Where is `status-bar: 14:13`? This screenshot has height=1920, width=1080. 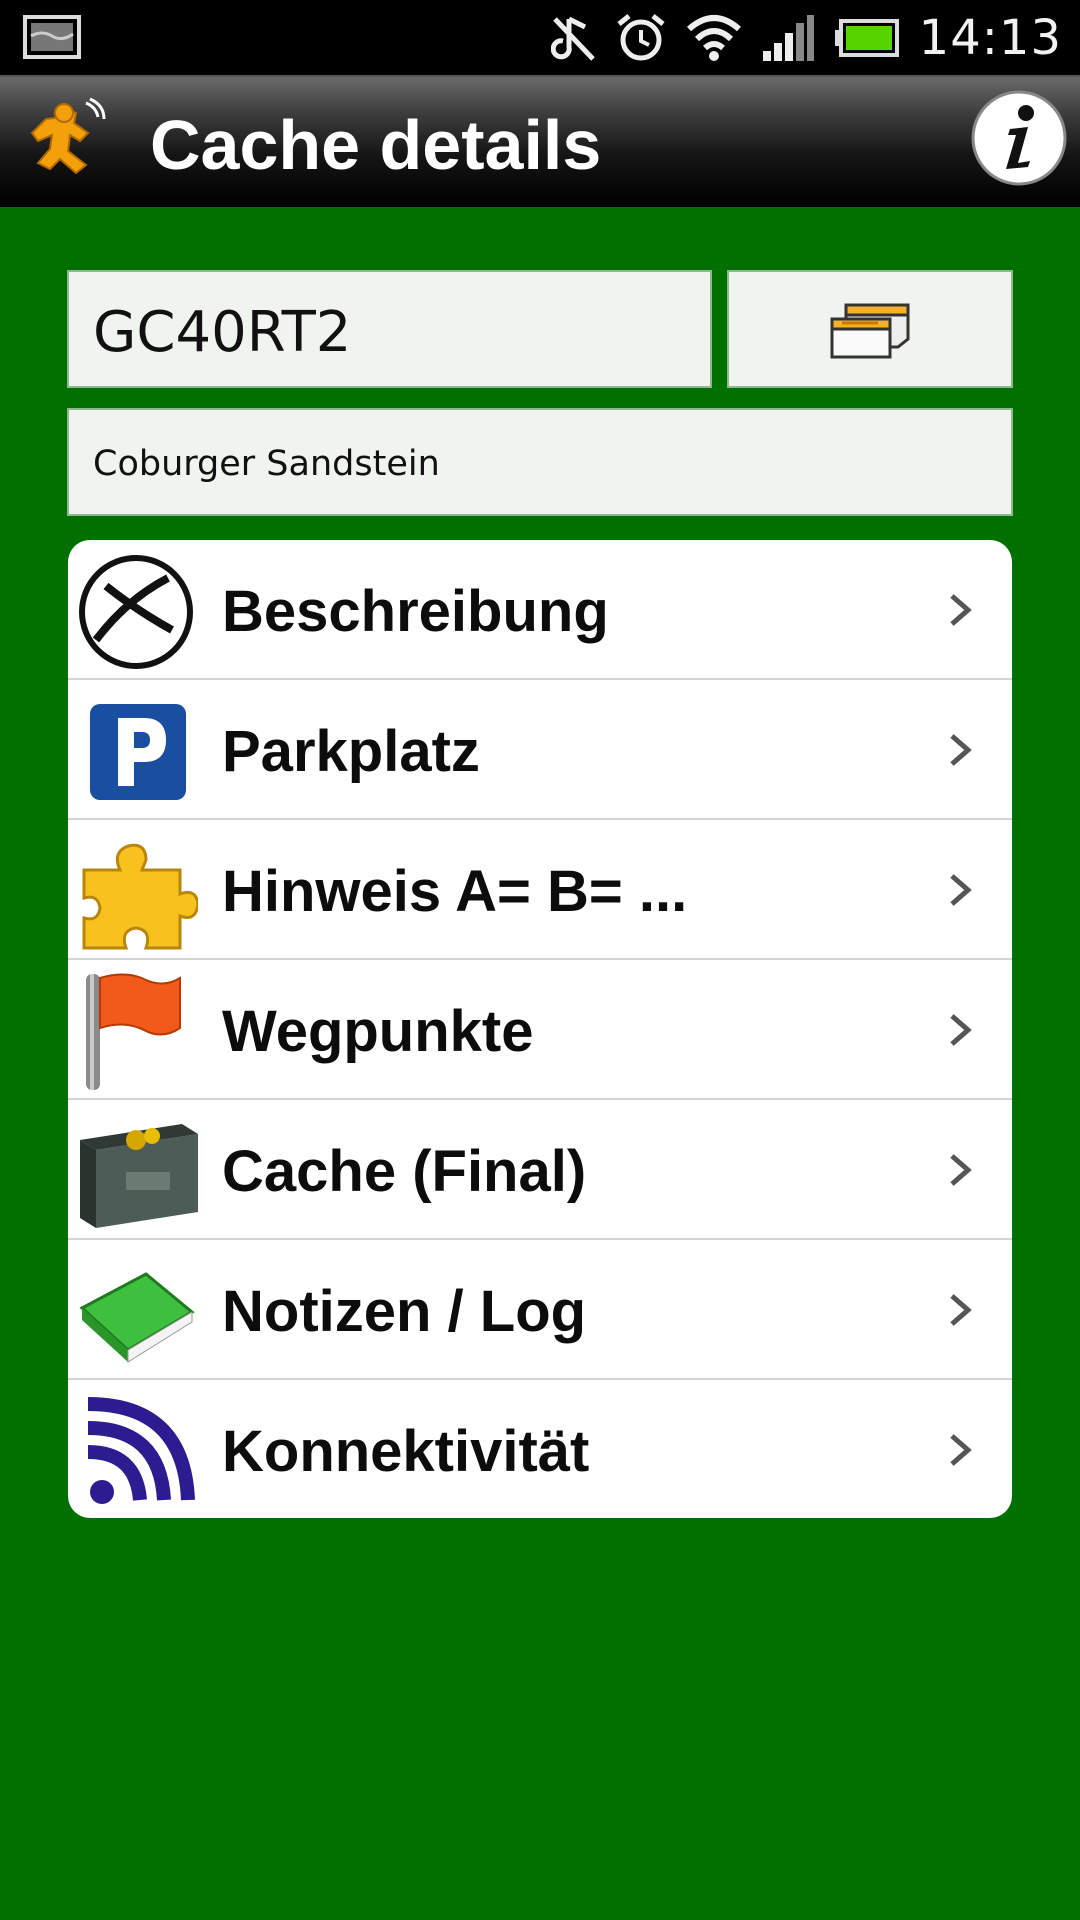 status-bar: 14:13 is located at coordinates (540, 37).